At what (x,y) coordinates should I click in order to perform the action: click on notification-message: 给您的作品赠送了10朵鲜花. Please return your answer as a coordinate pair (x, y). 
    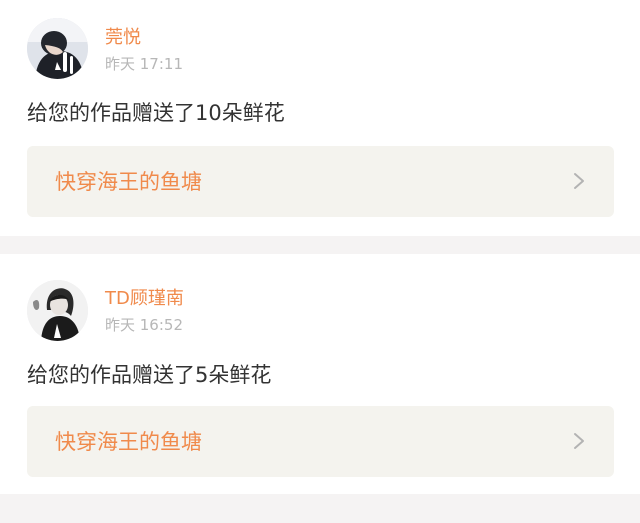
    Looking at the image, I should click on (156, 113).